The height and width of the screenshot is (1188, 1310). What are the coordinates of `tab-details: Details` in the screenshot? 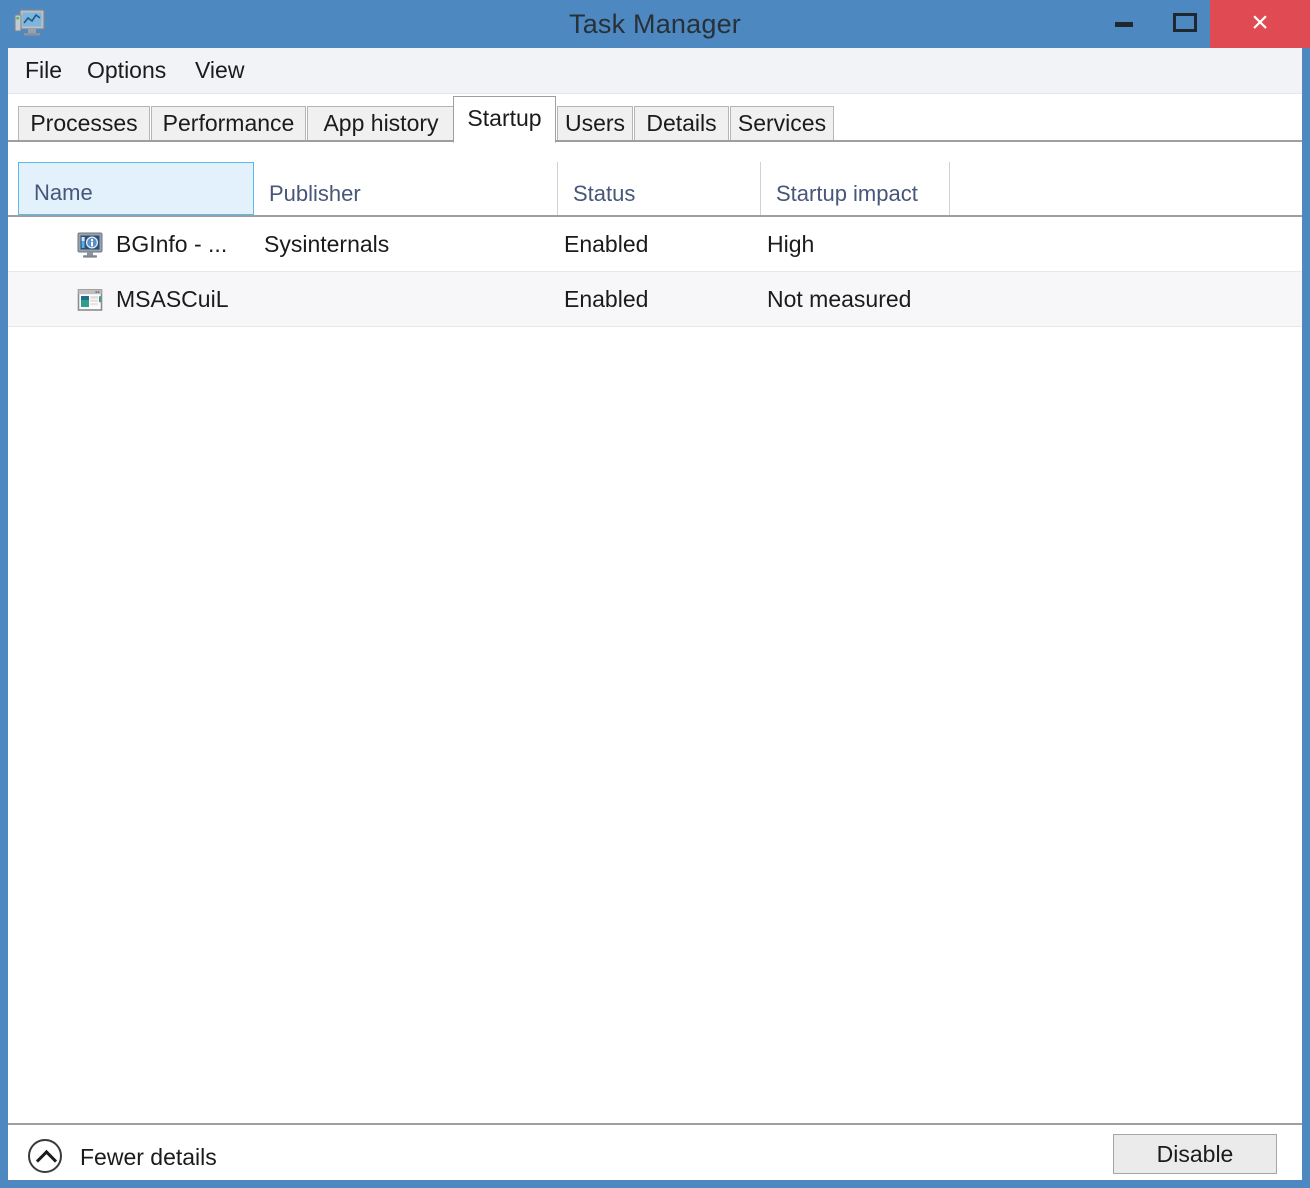 It's located at (681, 123).